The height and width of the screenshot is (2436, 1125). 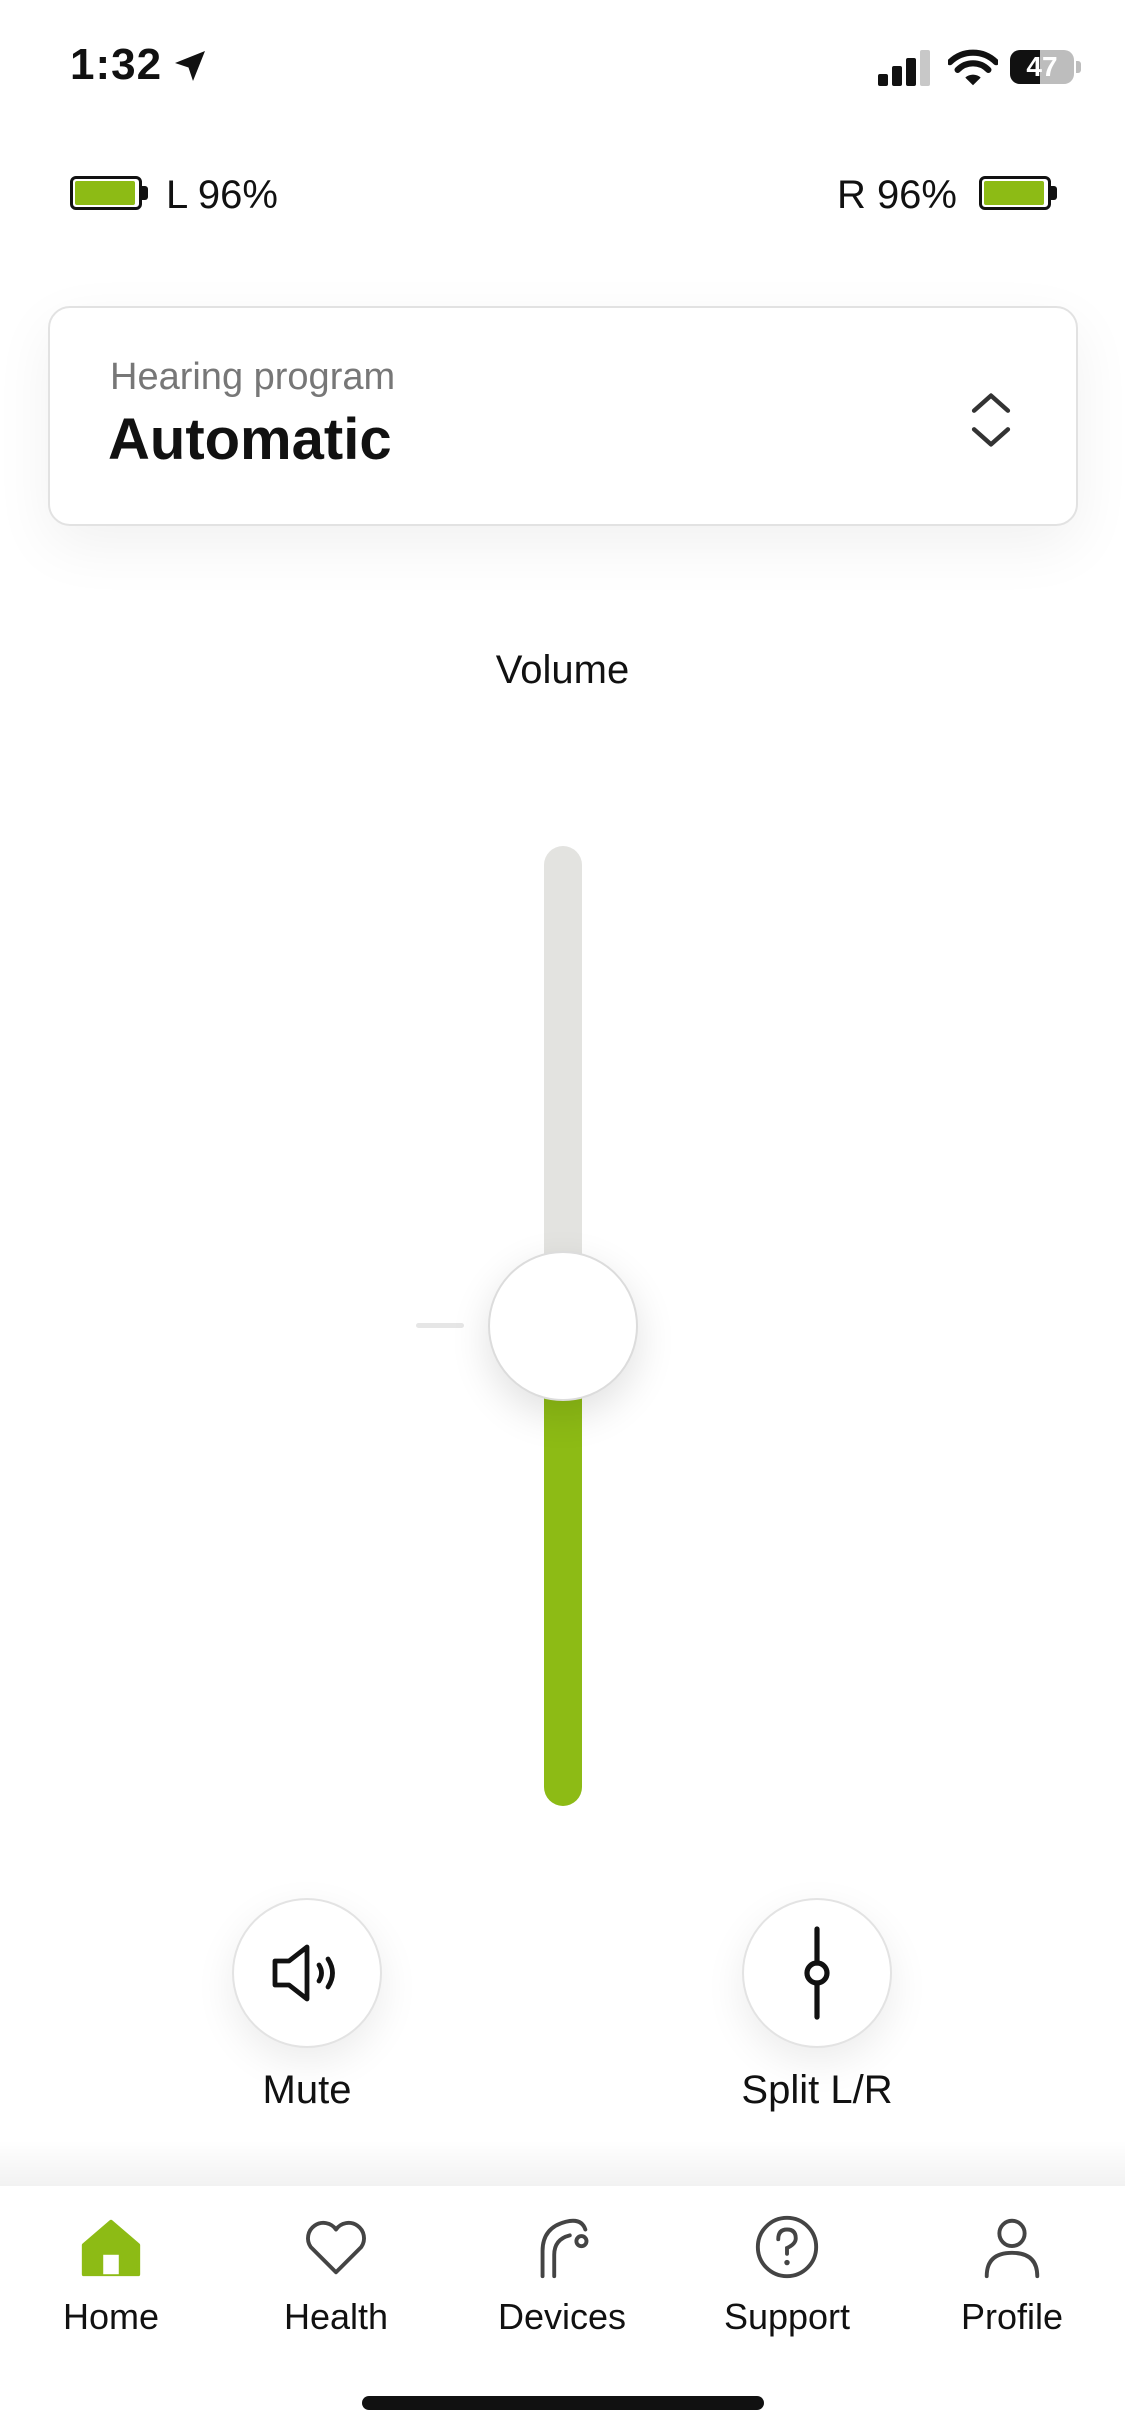 What do you see at coordinates (253, 377) in the screenshot?
I see `hearing-program-label: Hearing program` at bounding box center [253, 377].